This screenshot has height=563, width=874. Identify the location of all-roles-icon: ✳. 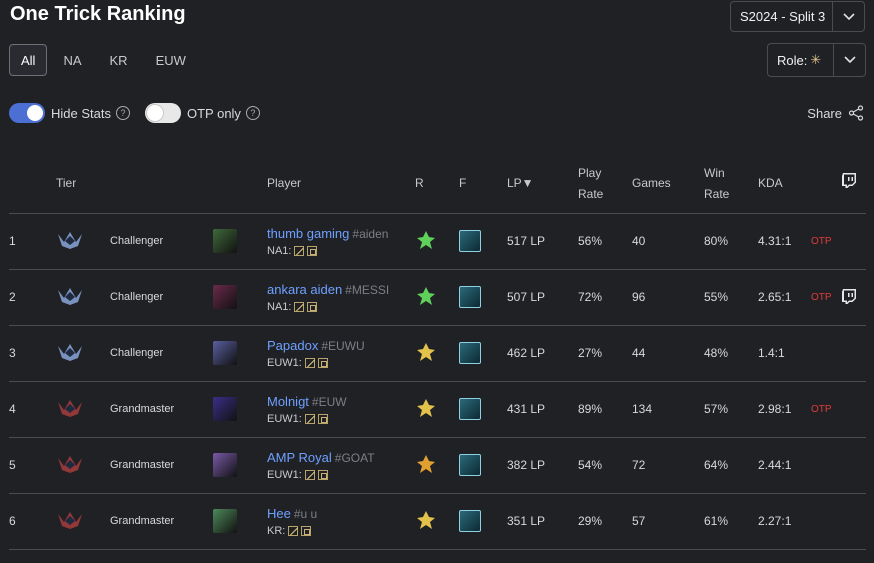
(816, 59).